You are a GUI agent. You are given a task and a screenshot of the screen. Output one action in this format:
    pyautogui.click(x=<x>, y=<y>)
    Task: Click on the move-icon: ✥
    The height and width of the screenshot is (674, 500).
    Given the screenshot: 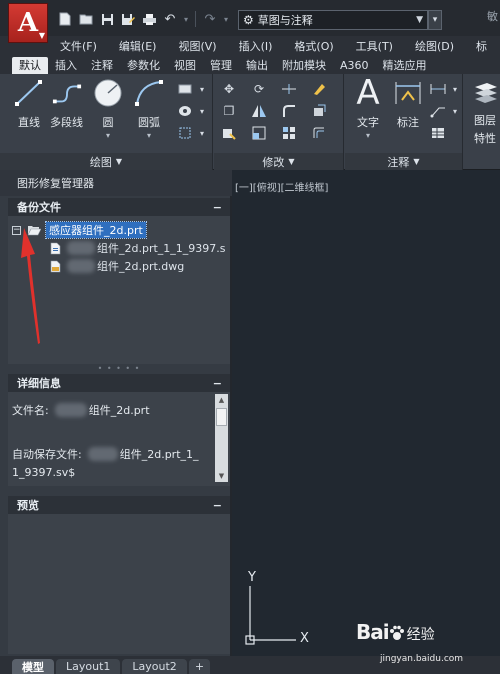 What is the action you would take?
    pyautogui.click(x=229, y=89)
    